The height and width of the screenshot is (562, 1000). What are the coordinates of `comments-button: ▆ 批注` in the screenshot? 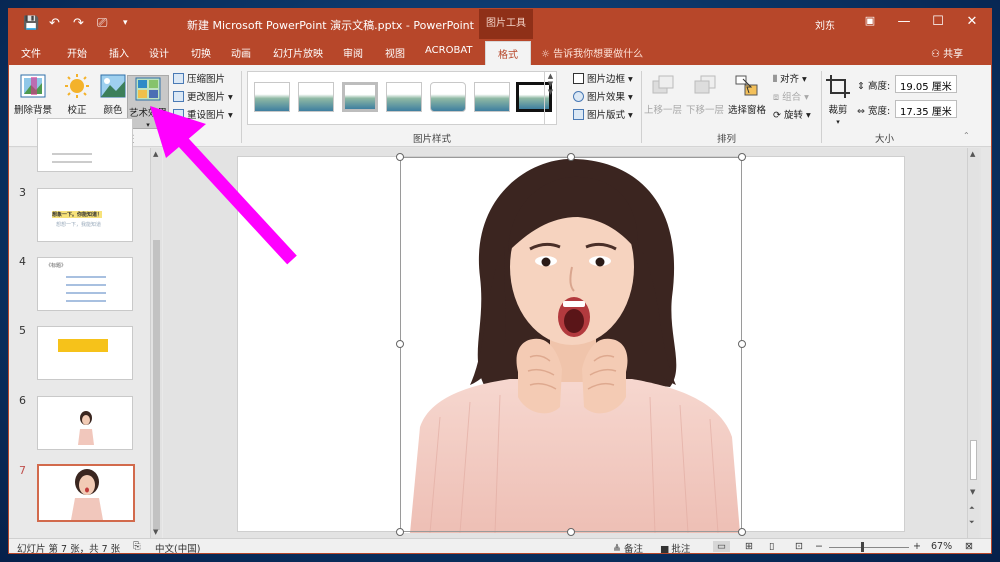 It's located at (675, 547).